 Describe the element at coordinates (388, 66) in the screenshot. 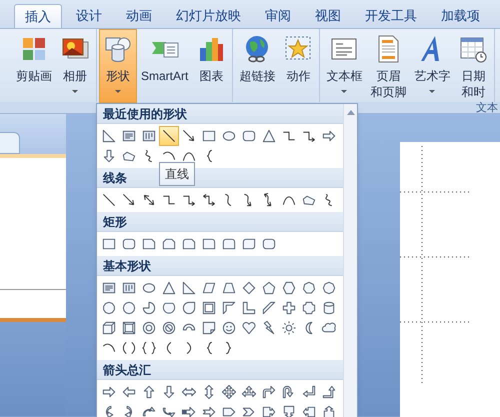

I see `ribbon-button: 页眉 和页脚` at that location.